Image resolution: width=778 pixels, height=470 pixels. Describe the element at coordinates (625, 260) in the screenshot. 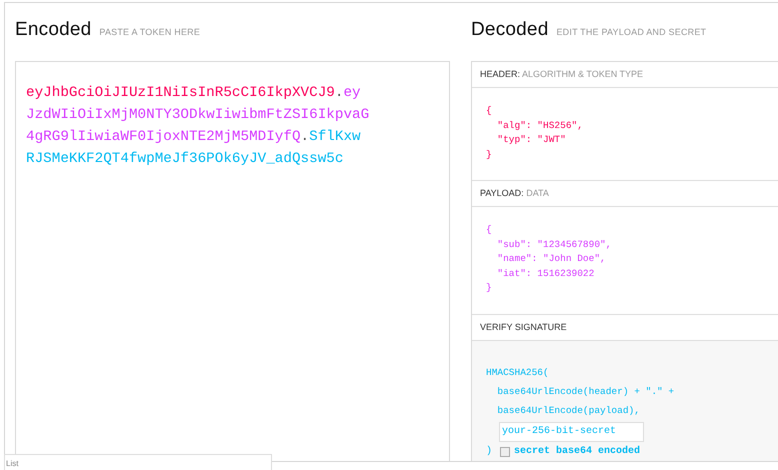

I see `json-editor: { "sub": "1234567890", "name": "John Doe", "iat": 1516239022 }` at that location.